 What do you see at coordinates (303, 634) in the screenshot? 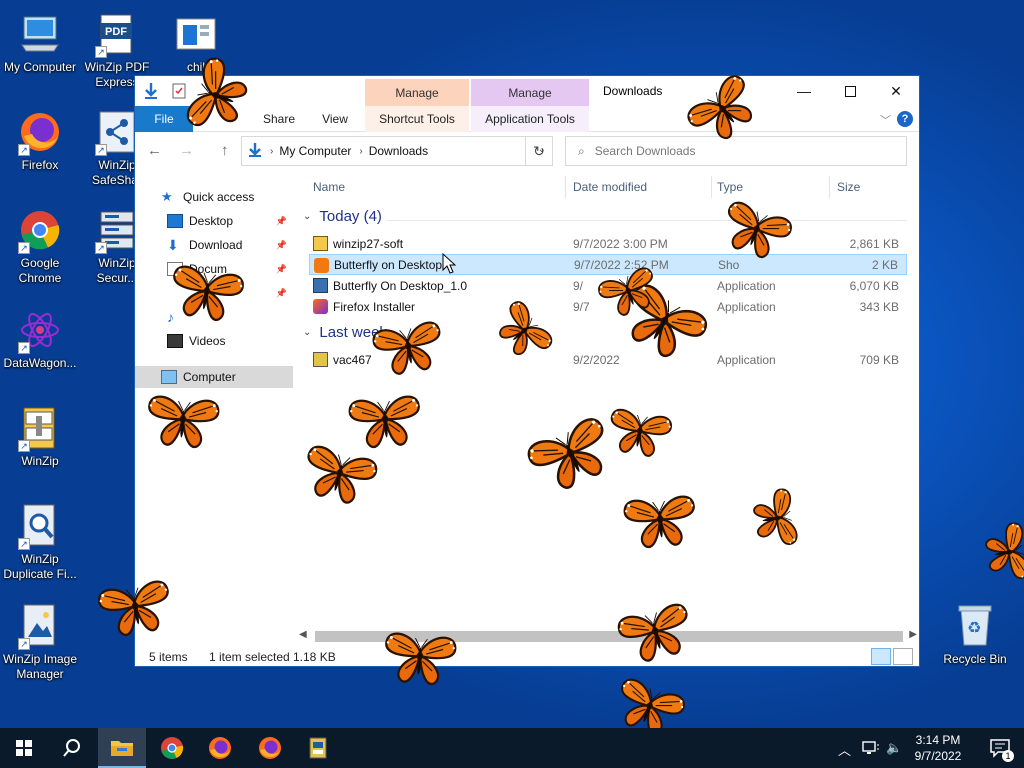
I see `scroll-left-icon: ◀` at bounding box center [303, 634].